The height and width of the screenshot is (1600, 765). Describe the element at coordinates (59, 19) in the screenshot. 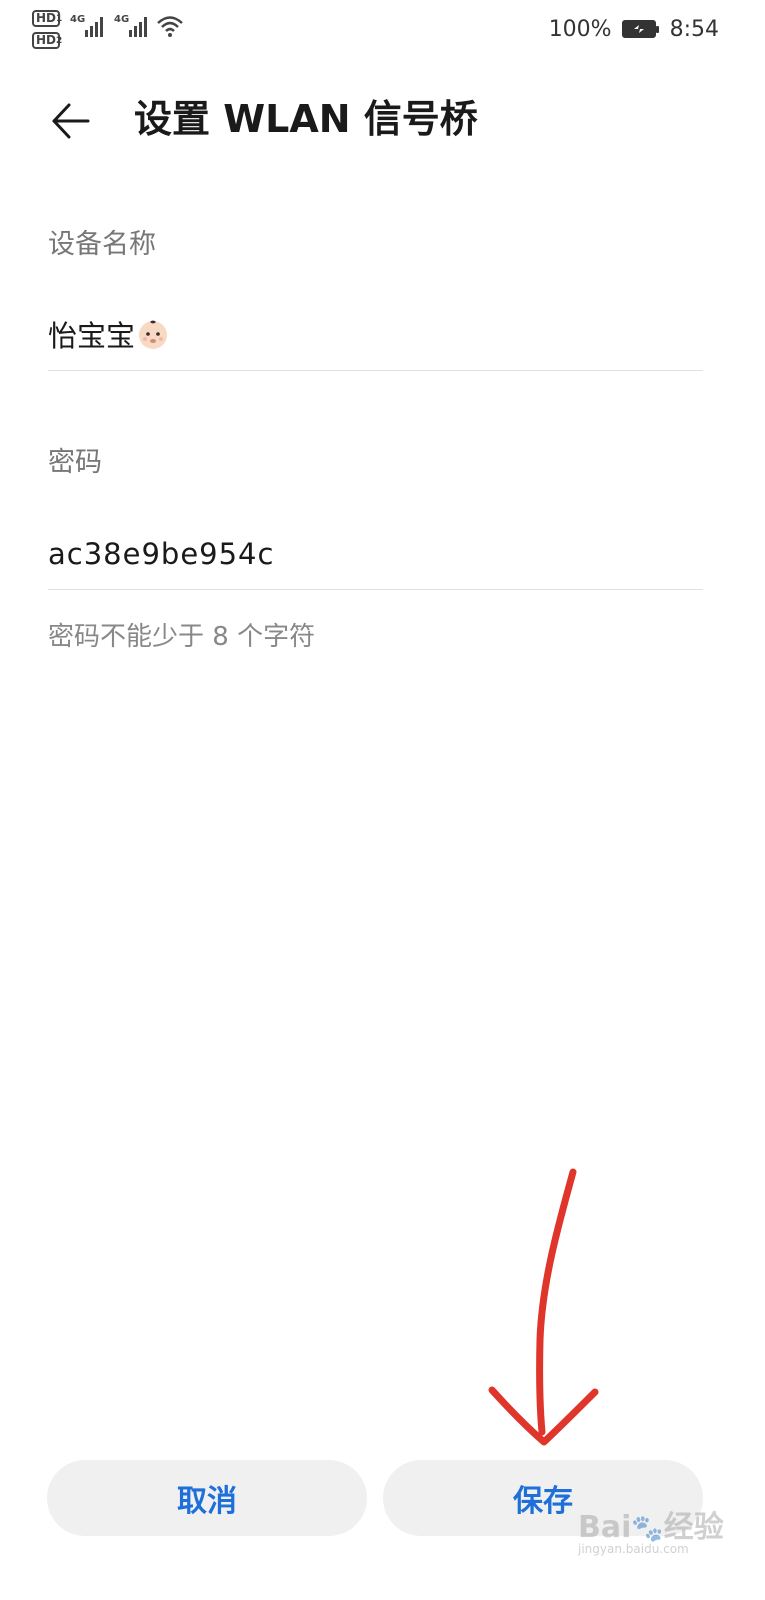

I see `hd1-sub: 1` at that location.